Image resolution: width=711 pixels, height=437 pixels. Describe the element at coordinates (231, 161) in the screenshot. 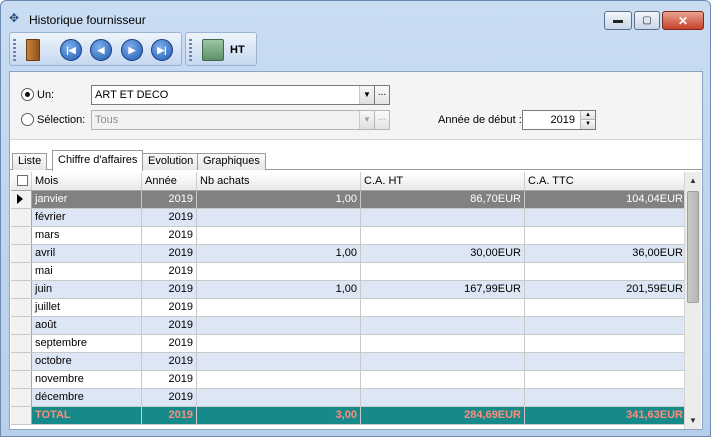

I see `tab-graphiques: Graphiques` at that location.